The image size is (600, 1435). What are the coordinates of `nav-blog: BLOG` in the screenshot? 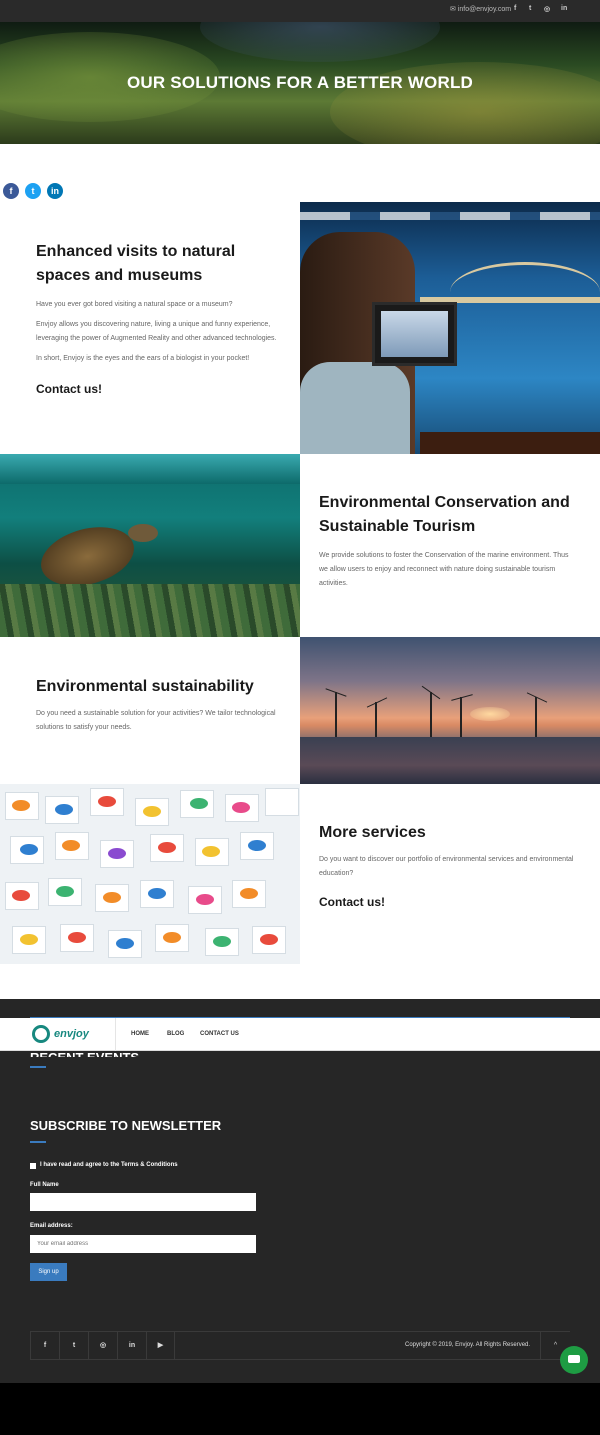 It's located at (175, 1034).